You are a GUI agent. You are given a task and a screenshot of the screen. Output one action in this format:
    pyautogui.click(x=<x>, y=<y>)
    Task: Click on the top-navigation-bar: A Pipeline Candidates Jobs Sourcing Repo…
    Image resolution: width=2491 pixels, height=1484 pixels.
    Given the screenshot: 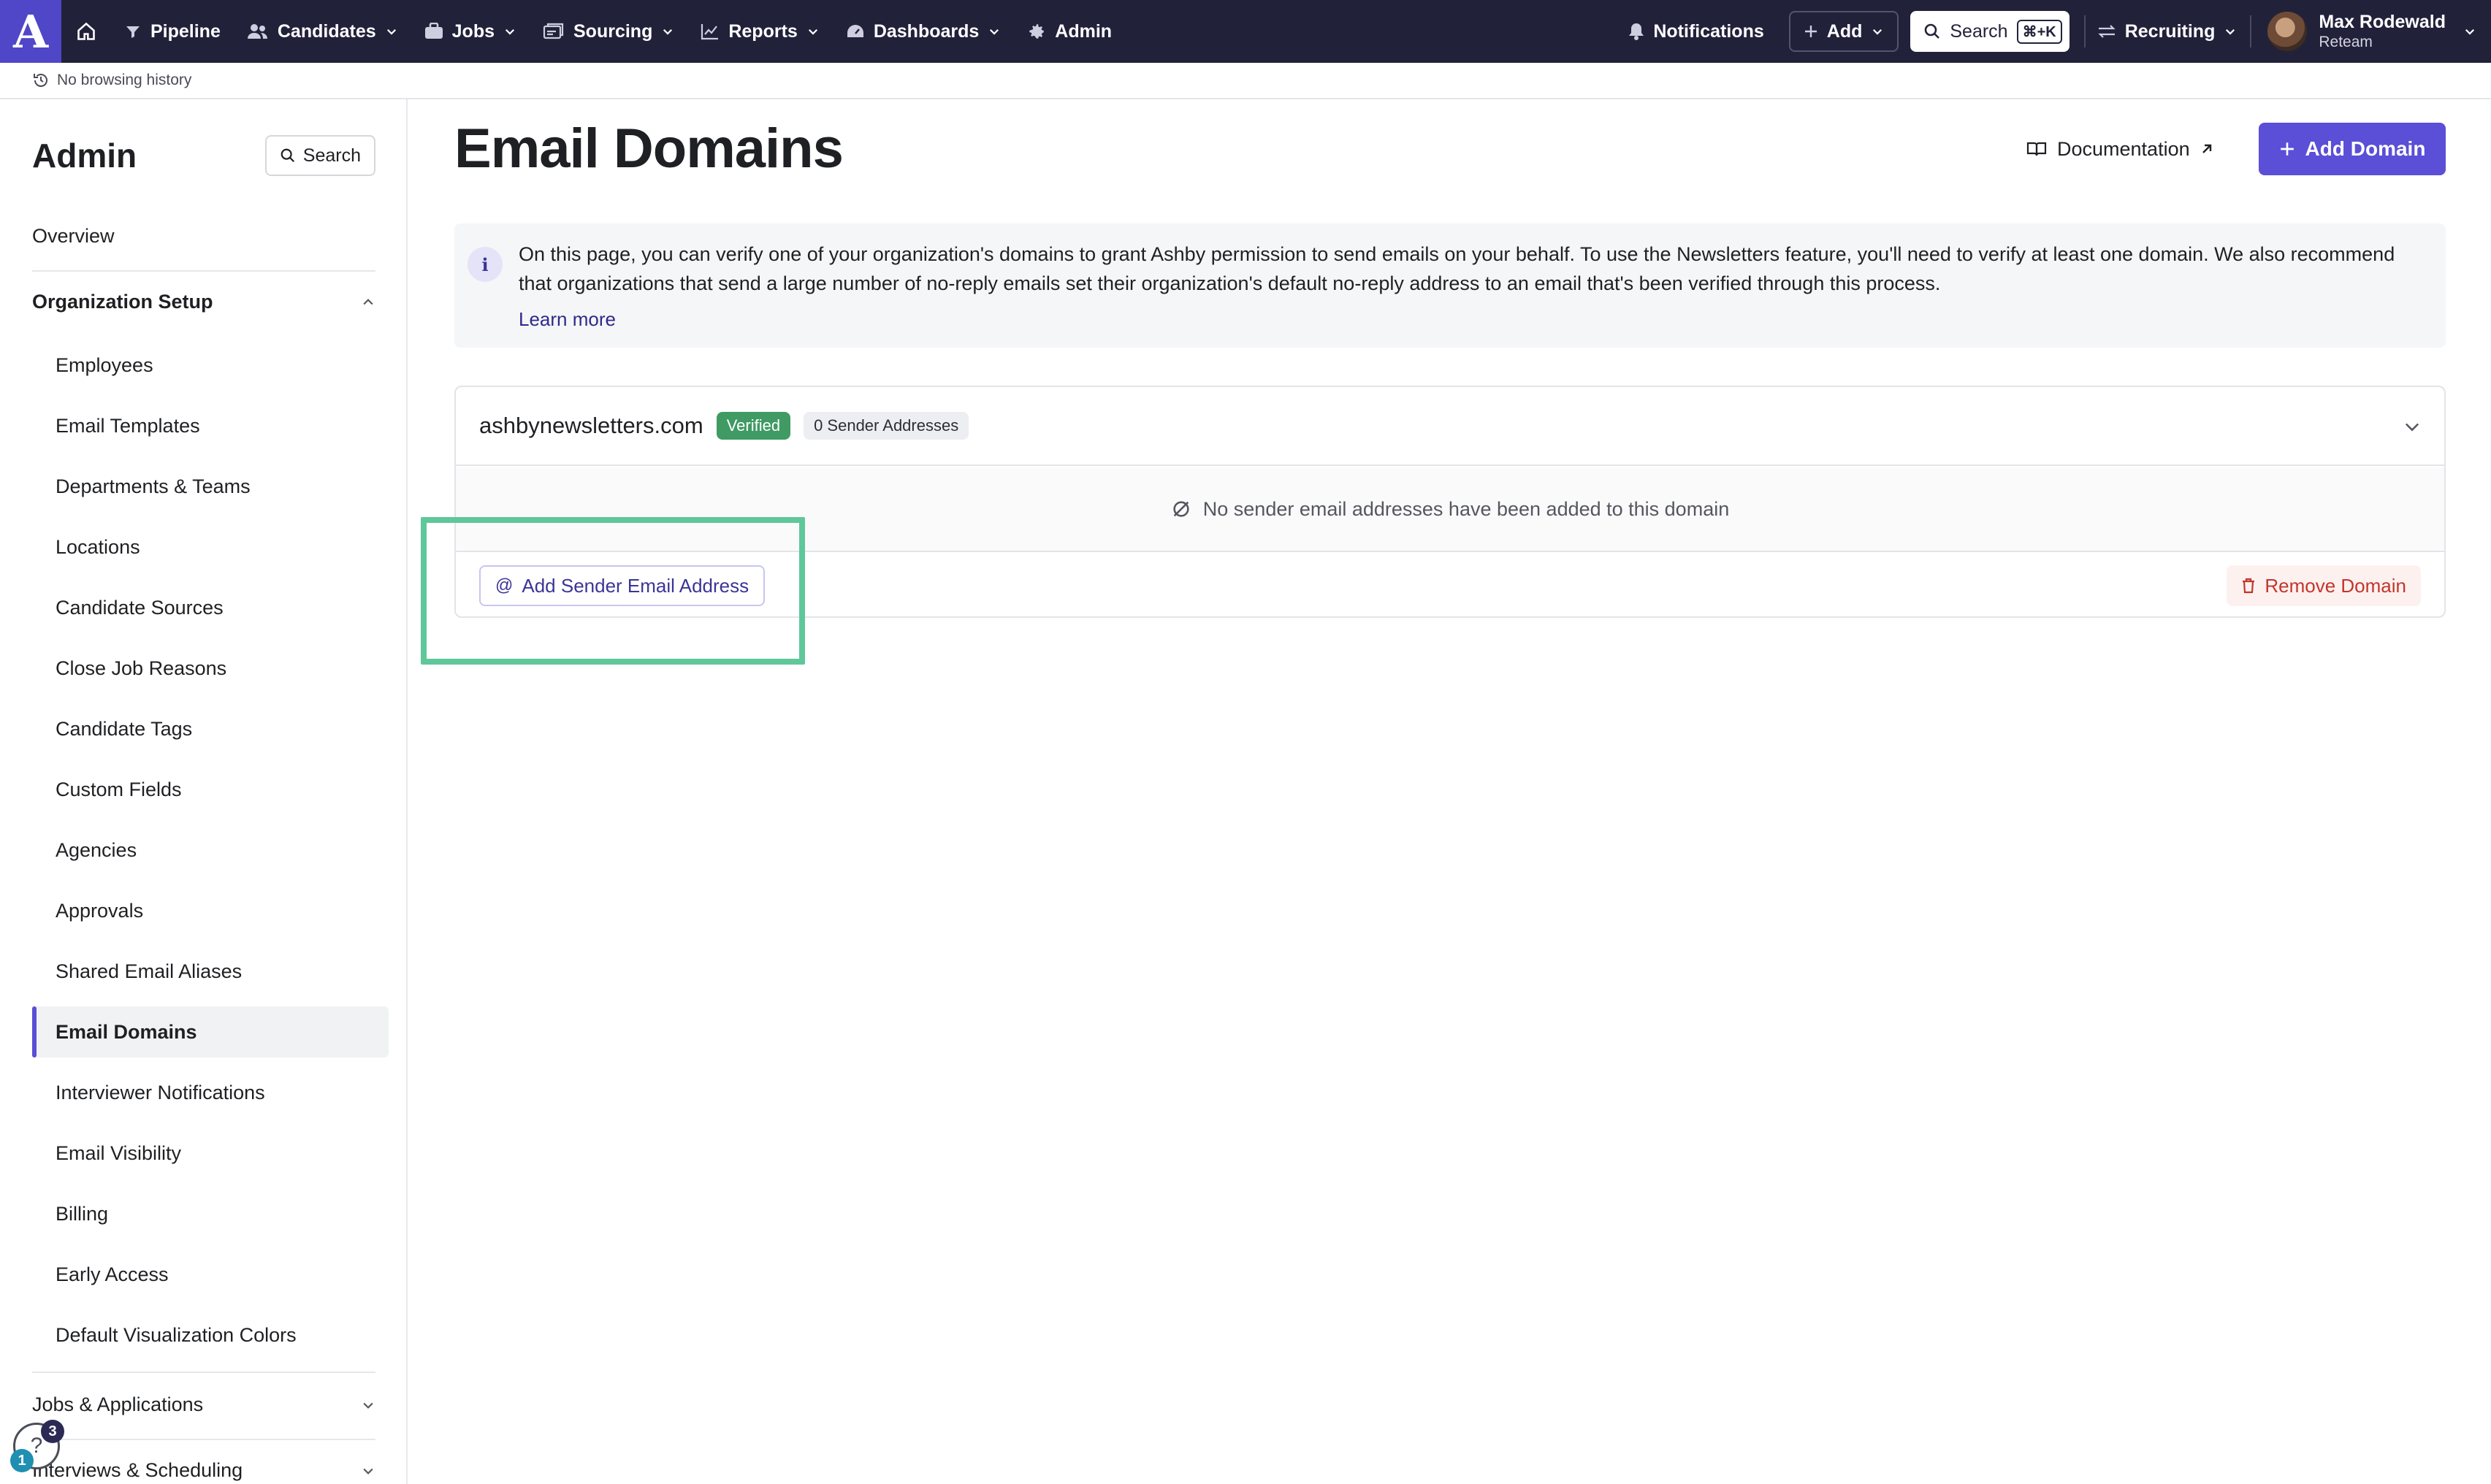 What is the action you would take?
    pyautogui.click(x=1245, y=32)
    